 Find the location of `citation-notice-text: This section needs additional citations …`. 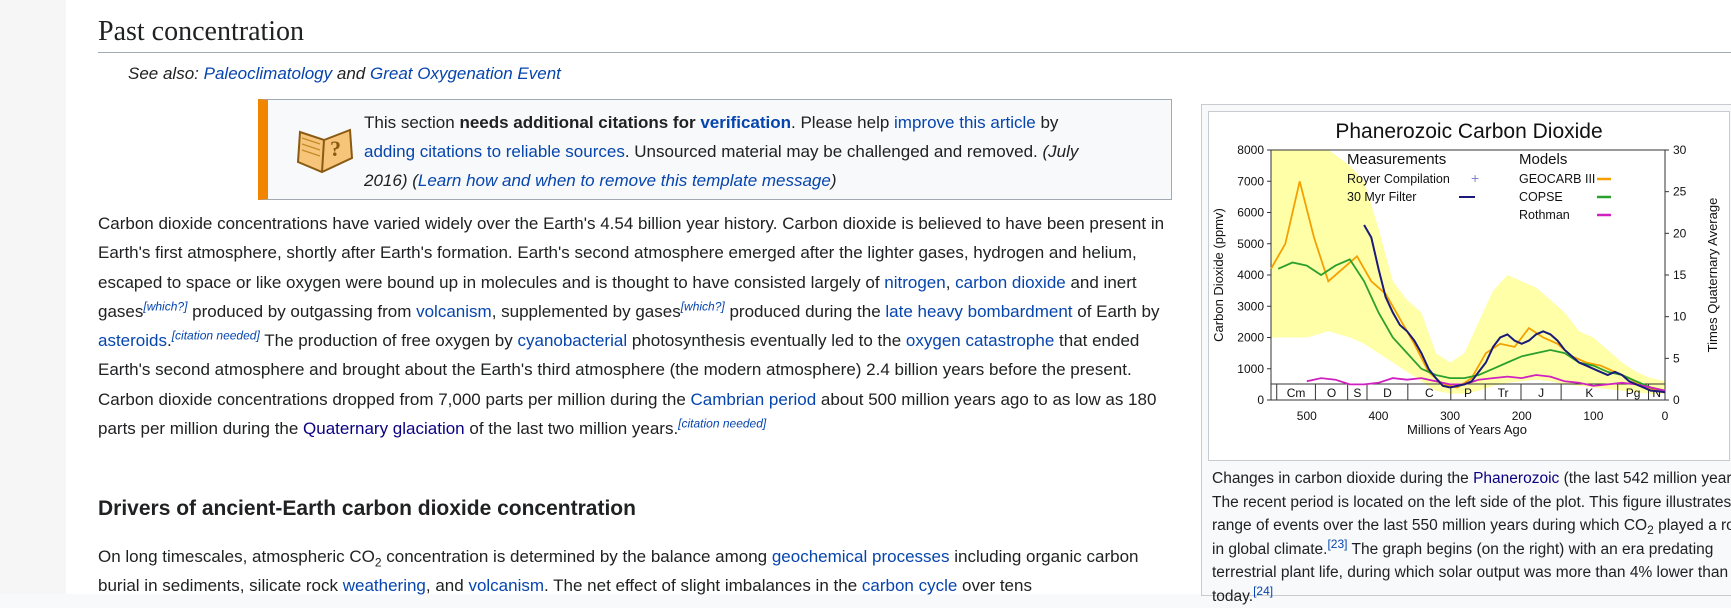

citation-notice-text: This section needs additional citations … is located at coordinates (759, 151).